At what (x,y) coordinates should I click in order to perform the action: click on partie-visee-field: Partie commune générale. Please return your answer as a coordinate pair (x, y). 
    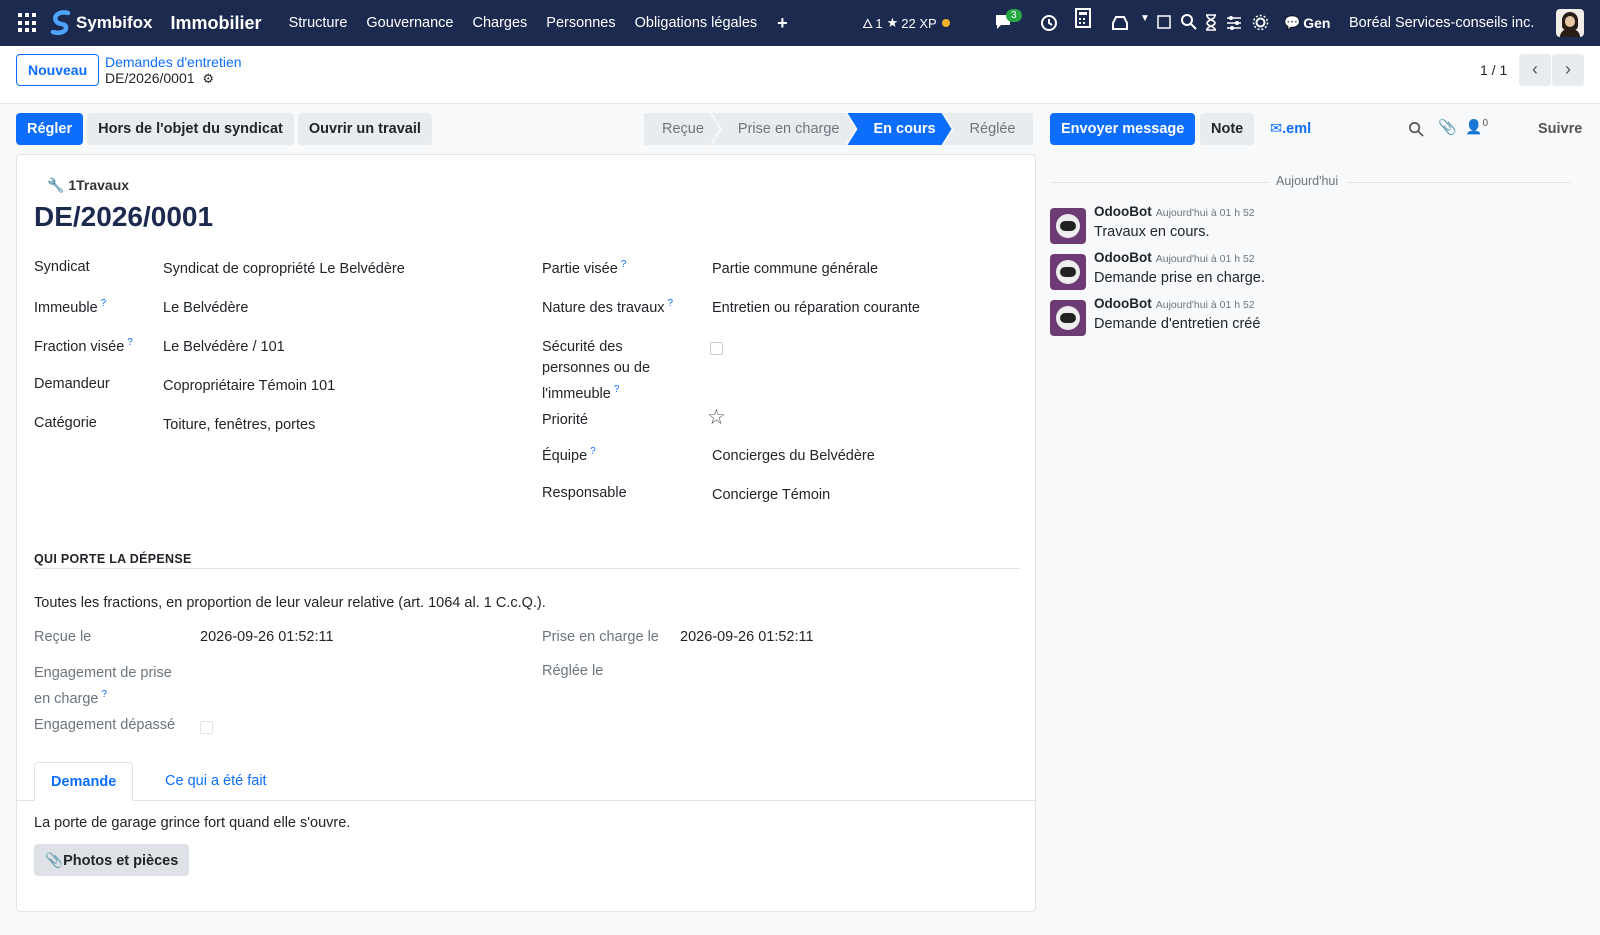
    Looking at the image, I should click on (795, 269).